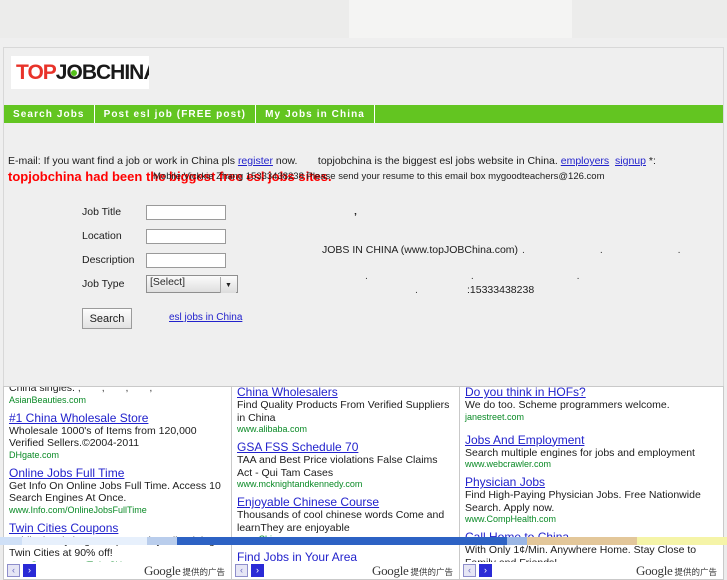 The image size is (727, 580). I want to click on logo-o-with-dot: O, so click(74, 72).